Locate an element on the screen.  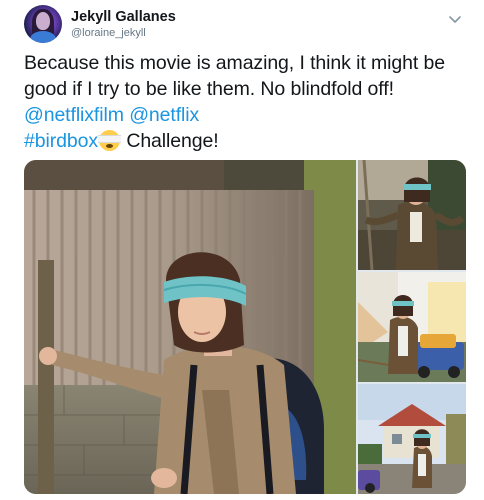
avatar-face is located at coordinates (43, 21).